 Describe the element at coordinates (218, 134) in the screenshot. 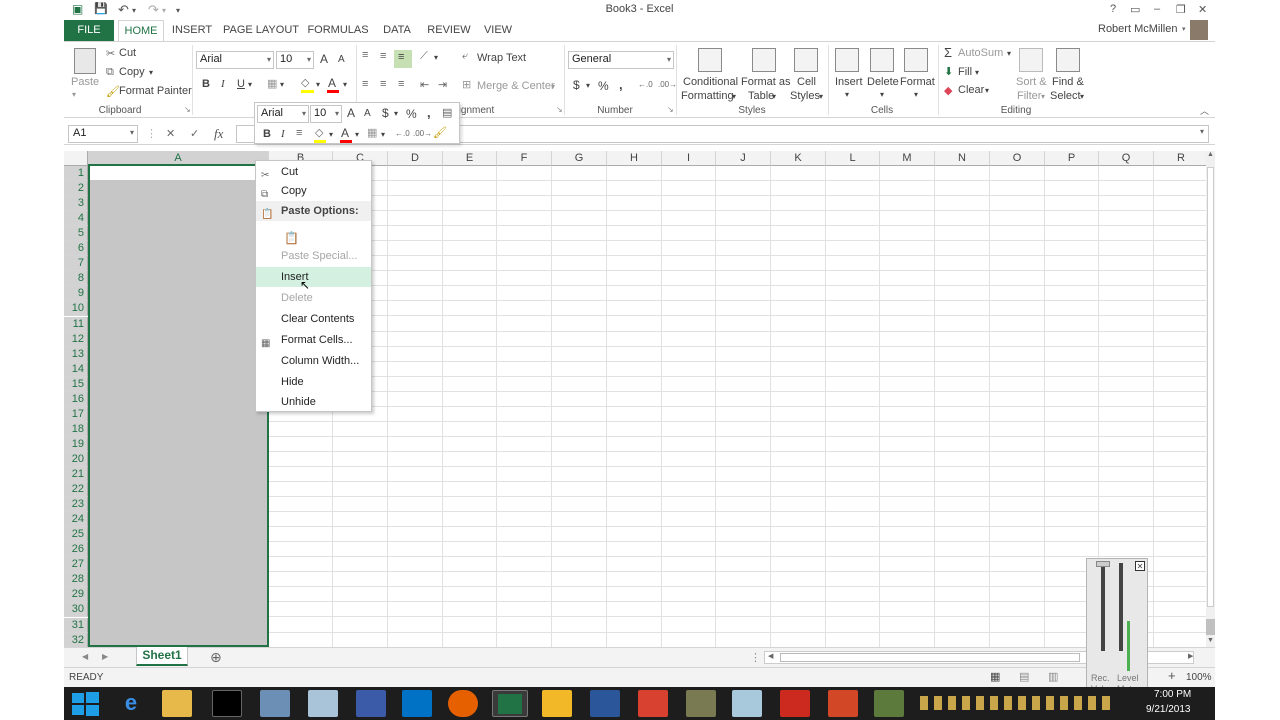

I see `insert-function-icon: fx` at that location.